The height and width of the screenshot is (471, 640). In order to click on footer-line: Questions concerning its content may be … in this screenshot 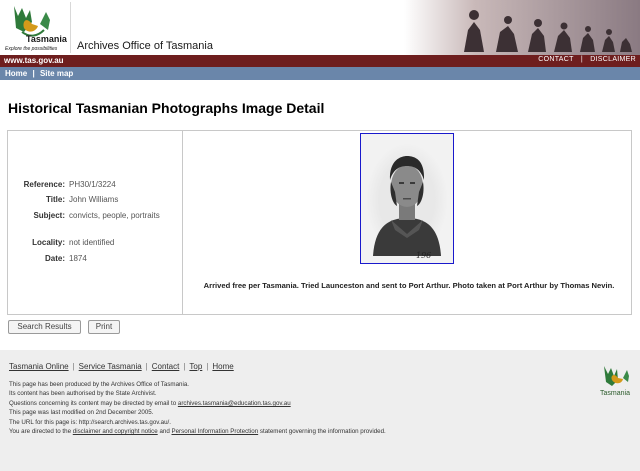, I will do `click(289, 403)`.